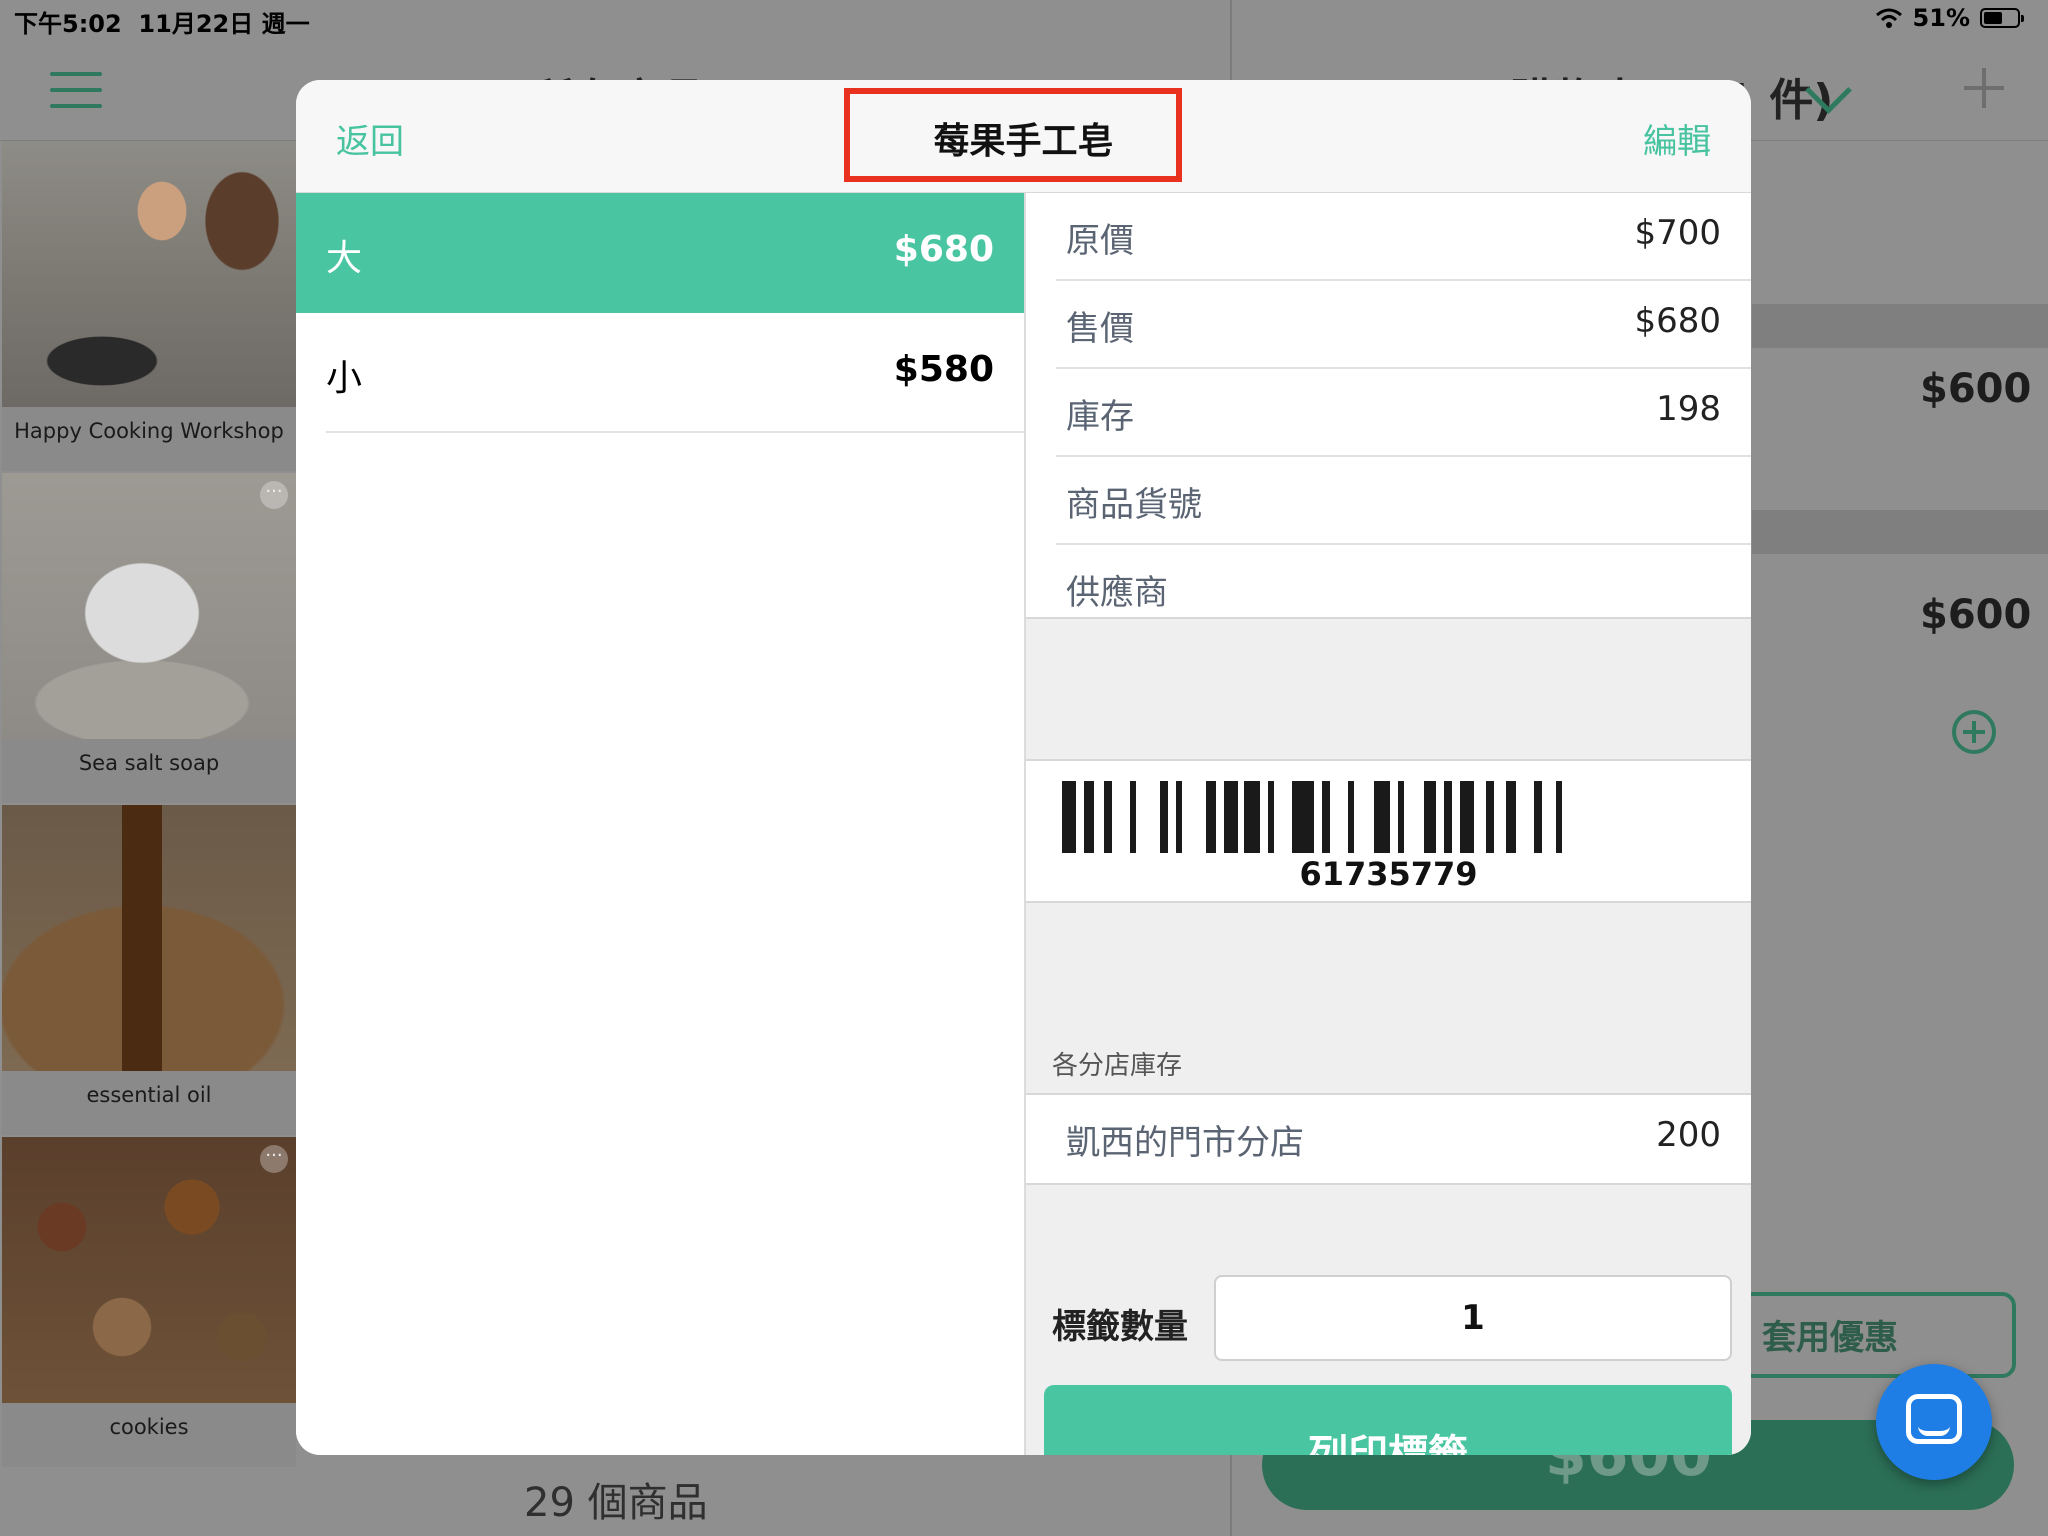 This screenshot has height=1536, width=2048. What do you see at coordinates (224, 24) in the screenshot?
I see `status-date-text: 11月22日 週一` at bounding box center [224, 24].